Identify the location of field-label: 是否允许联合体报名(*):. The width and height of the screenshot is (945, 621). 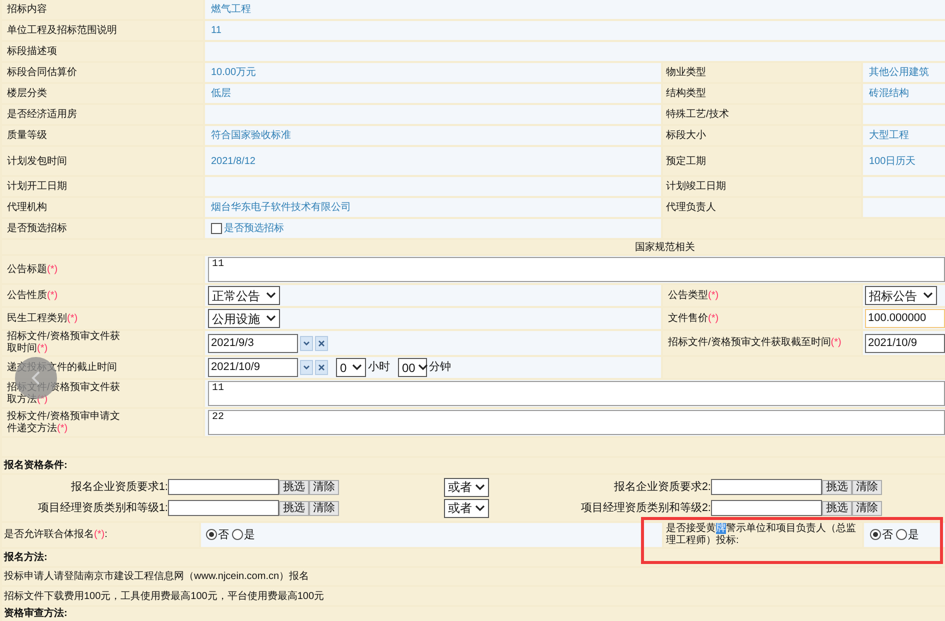
(56, 535).